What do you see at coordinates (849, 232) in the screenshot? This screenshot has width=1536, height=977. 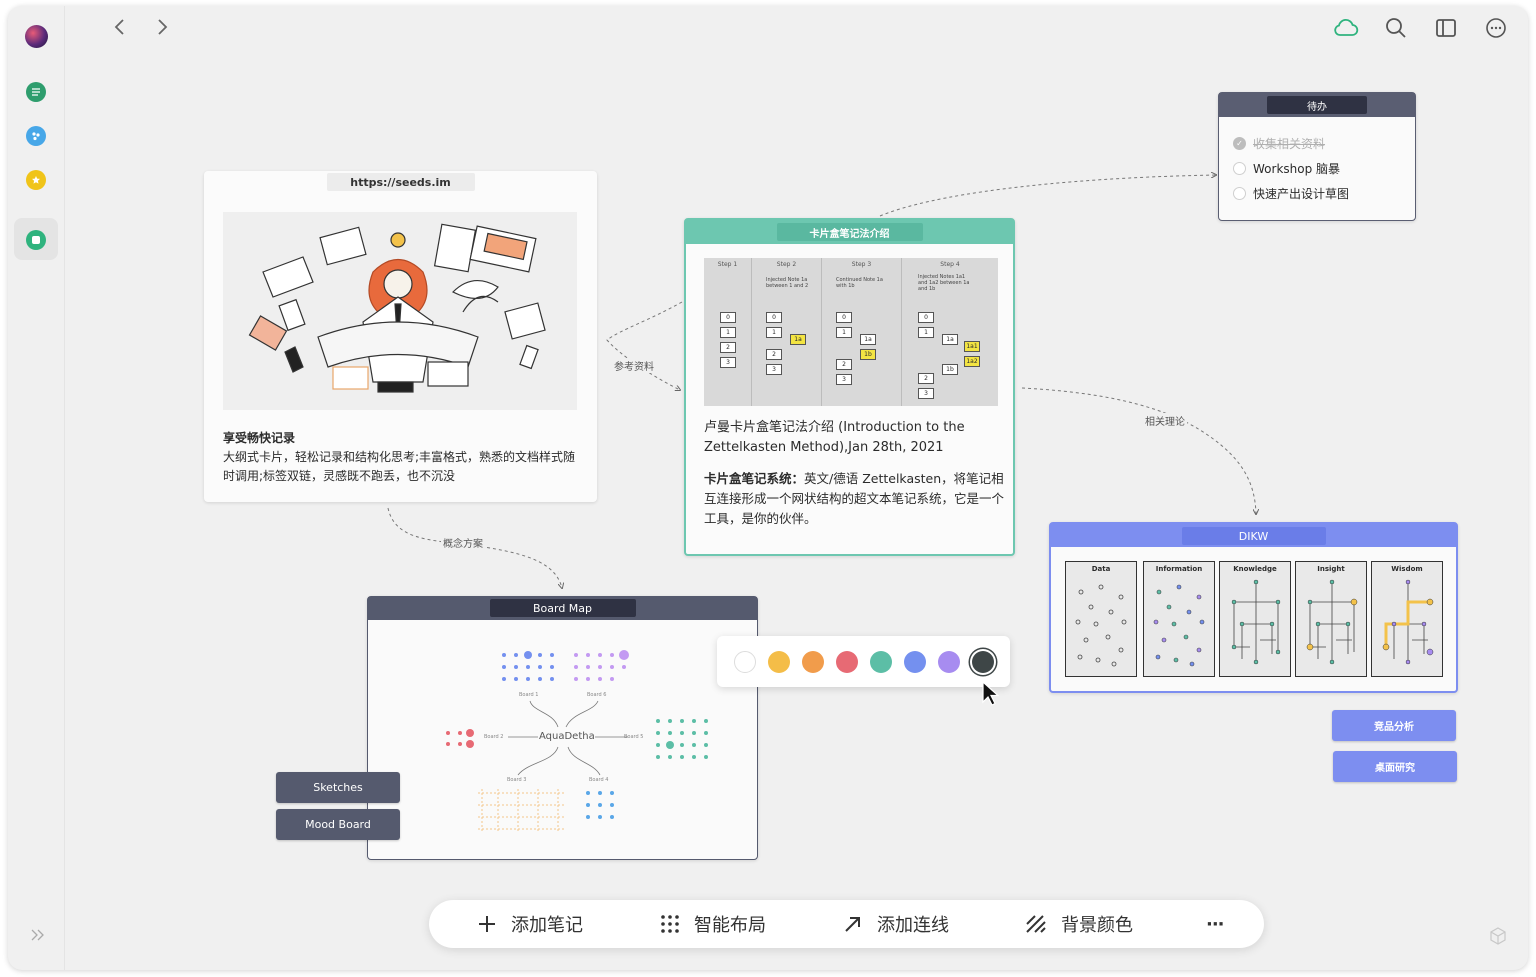 I see `zettelkasten-tag: 卡片盒笔记法介绍` at bounding box center [849, 232].